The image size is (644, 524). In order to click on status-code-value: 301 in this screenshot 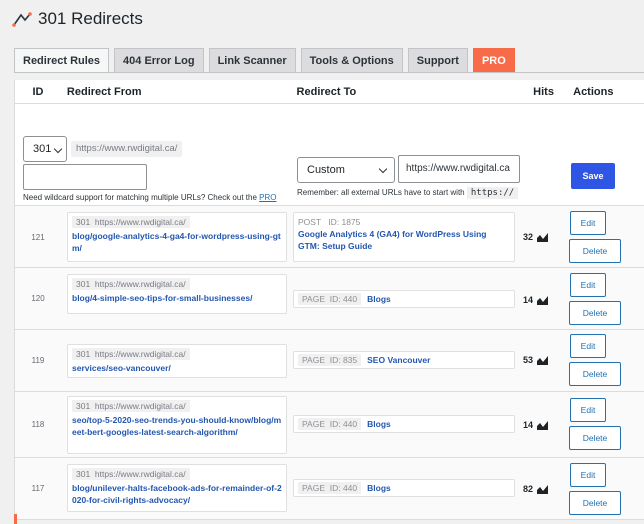, I will do `click(42, 149)`.